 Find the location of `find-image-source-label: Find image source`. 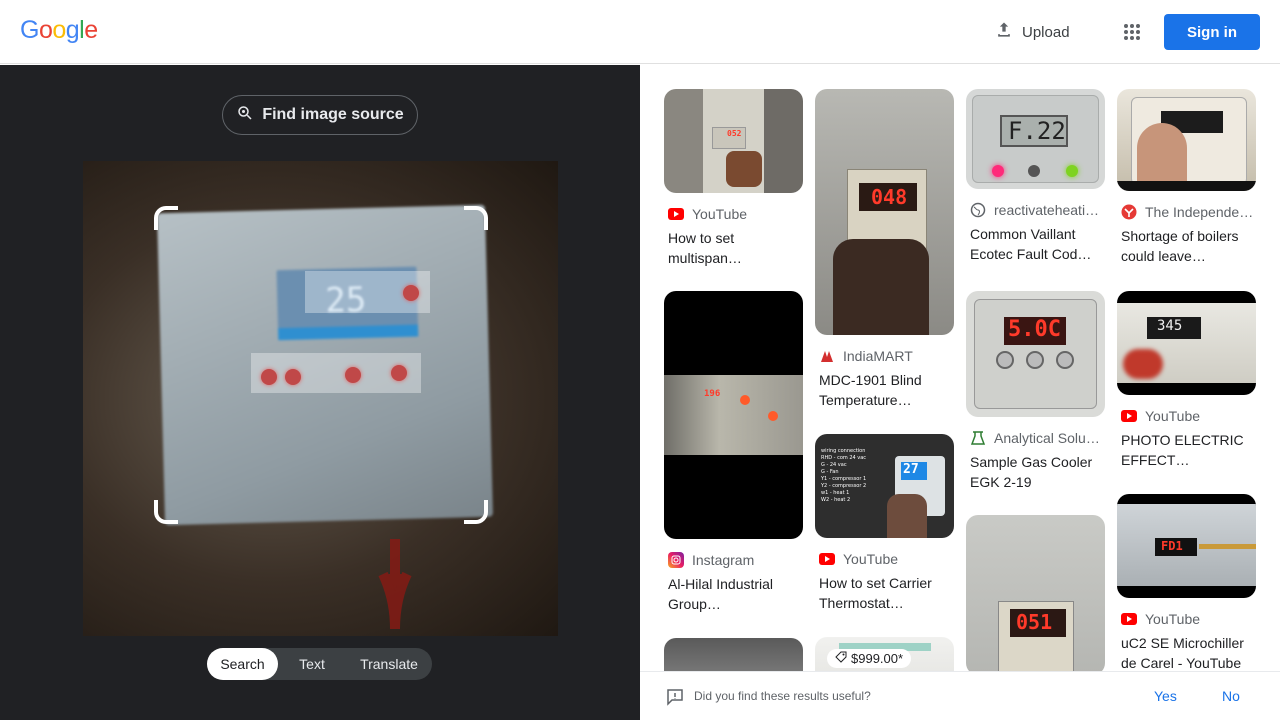

find-image-source-label: Find image source is located at coordinates (333, 114).